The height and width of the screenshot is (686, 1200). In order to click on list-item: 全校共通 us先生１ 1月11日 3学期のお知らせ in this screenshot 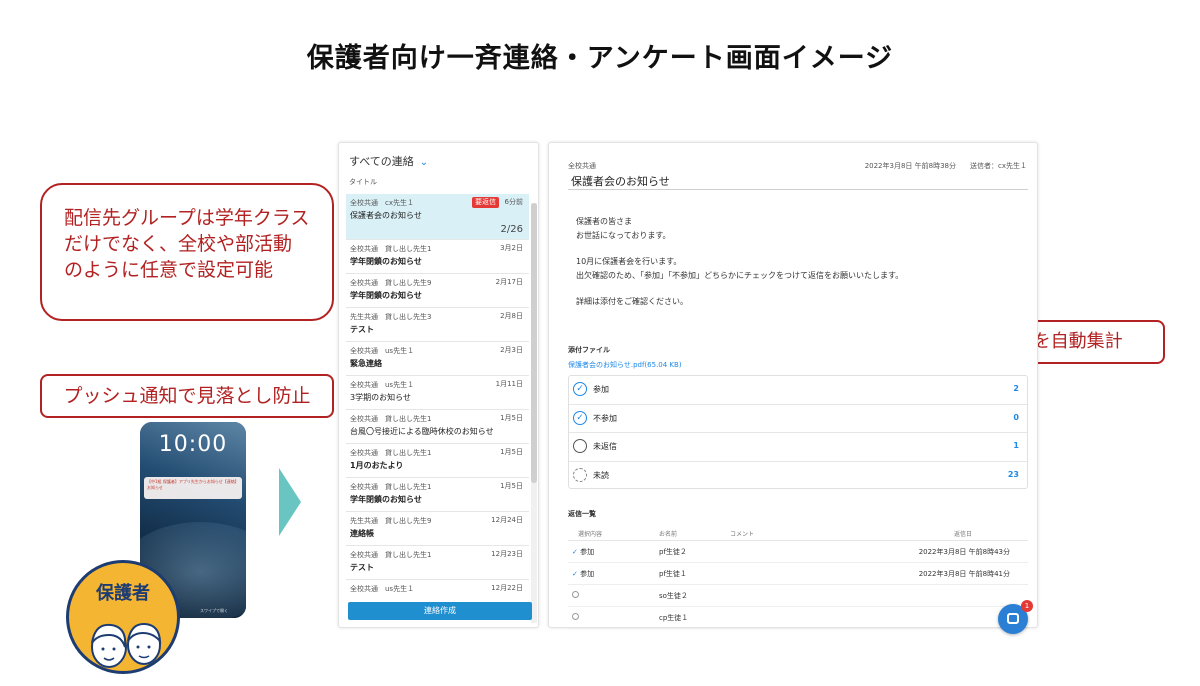, I will do `click(437, 393)`.